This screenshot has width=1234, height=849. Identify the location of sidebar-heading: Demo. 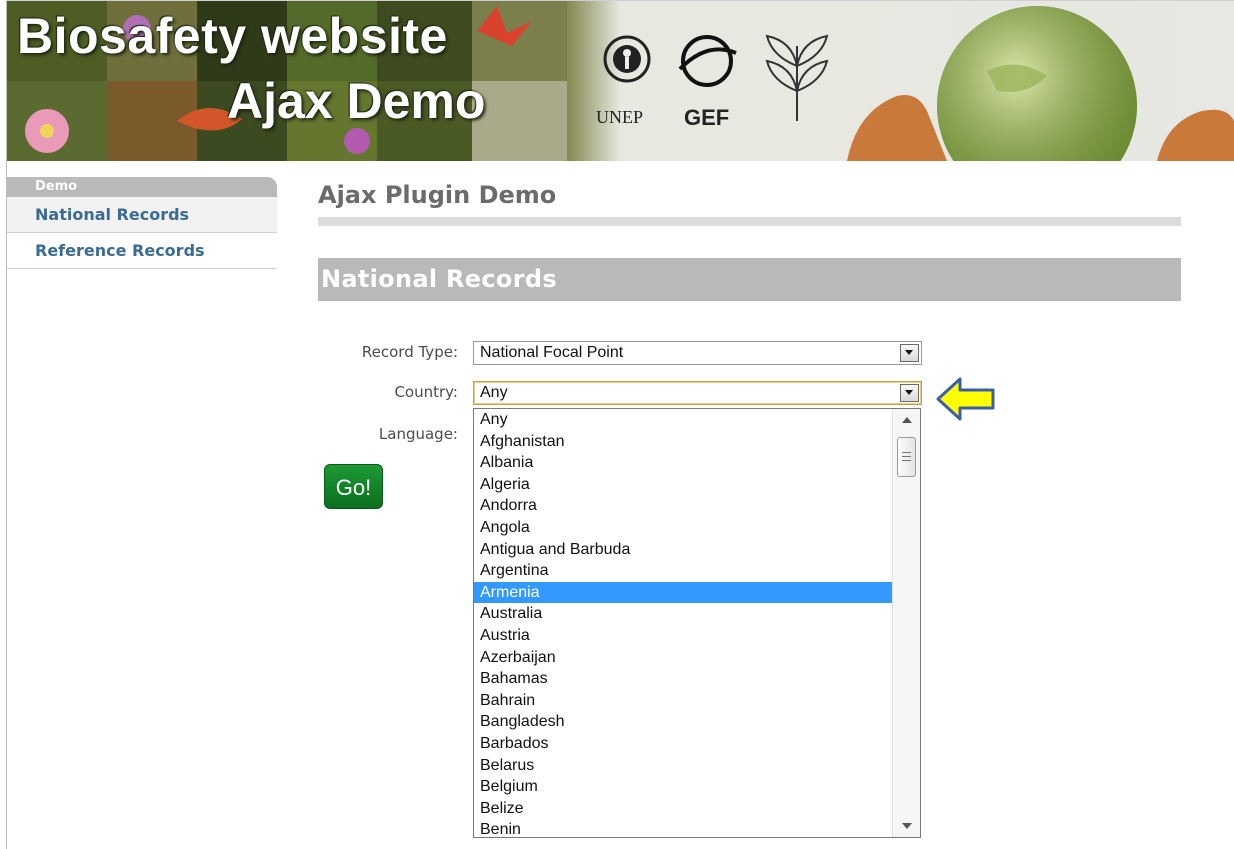
(142, 187).